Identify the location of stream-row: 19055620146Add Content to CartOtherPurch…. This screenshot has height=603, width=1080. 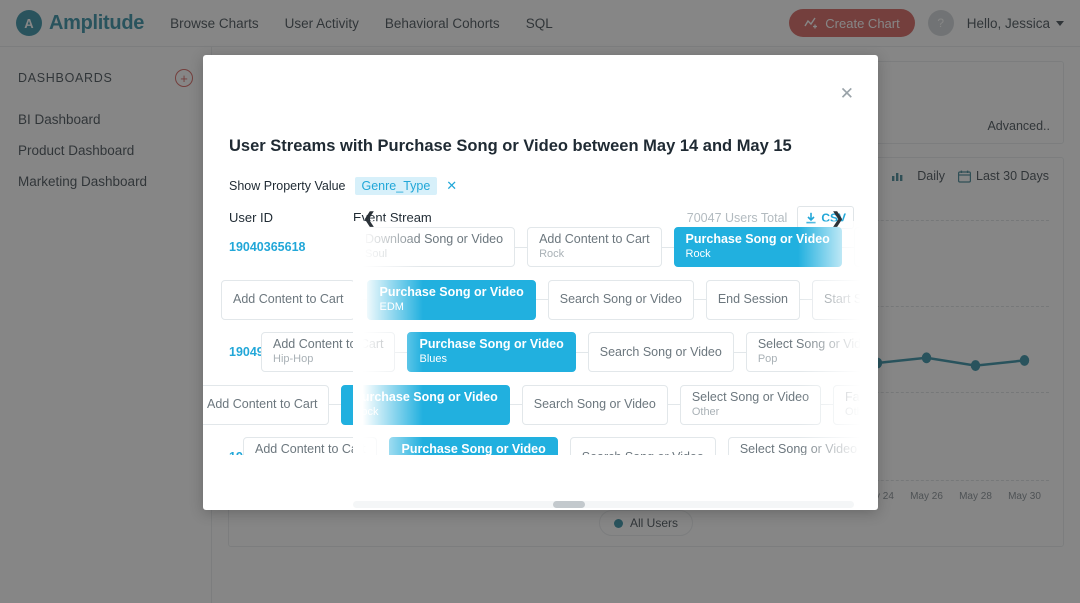
(540, 443).